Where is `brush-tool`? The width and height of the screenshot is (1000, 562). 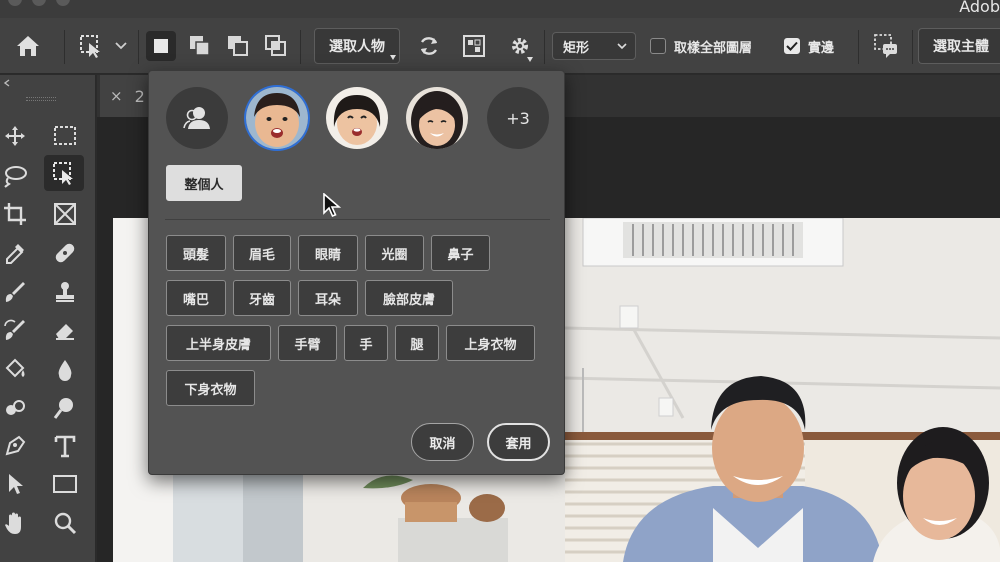 brush-tool is located at coordinates (15, 292).